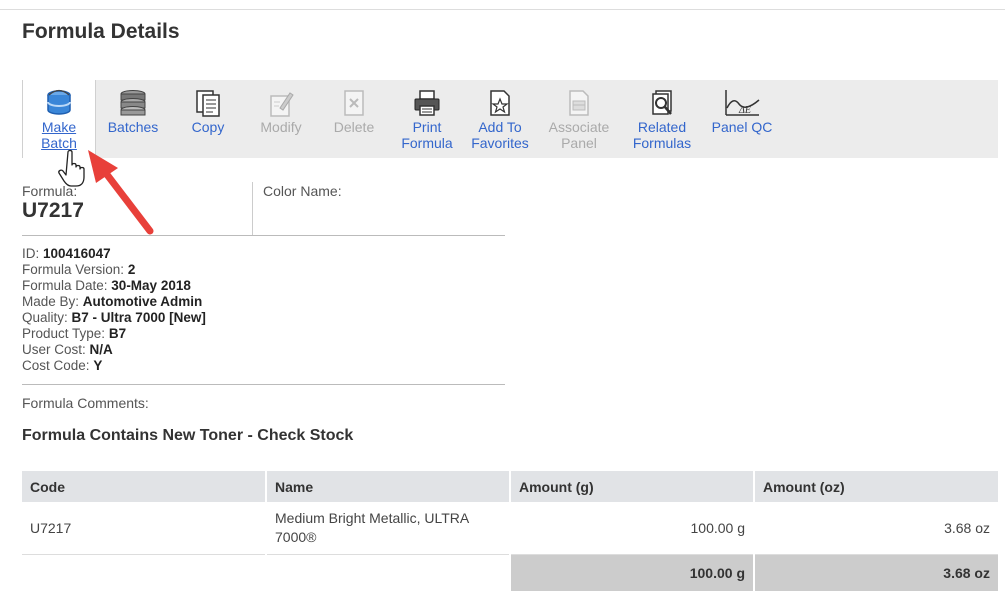 The image size is (1005, 605). What do you see at coordinates (662, 102) in the screenshot?
I see `search-documents-icon` at bounding box center [662, 102].